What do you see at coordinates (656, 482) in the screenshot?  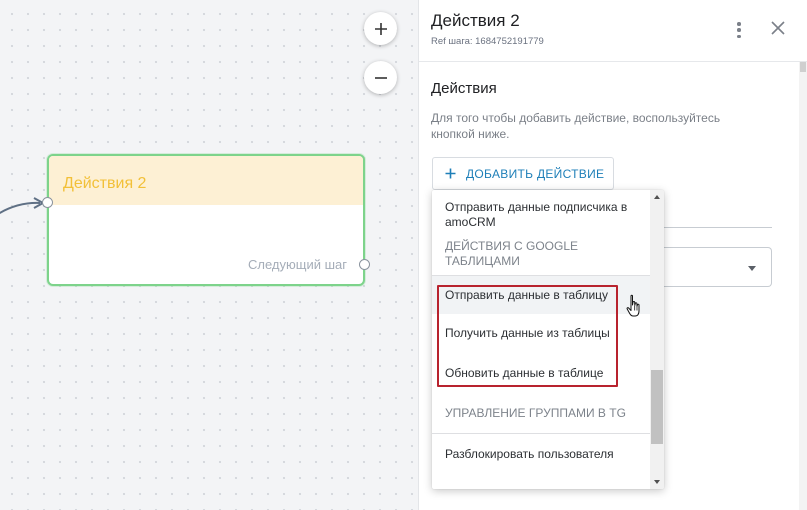 I see `scroll-down-icon` at bounding box center [656, 482].